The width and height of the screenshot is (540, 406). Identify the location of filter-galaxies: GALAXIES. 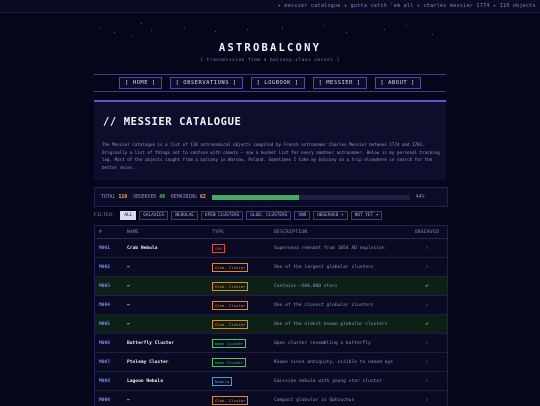
(154, 215).